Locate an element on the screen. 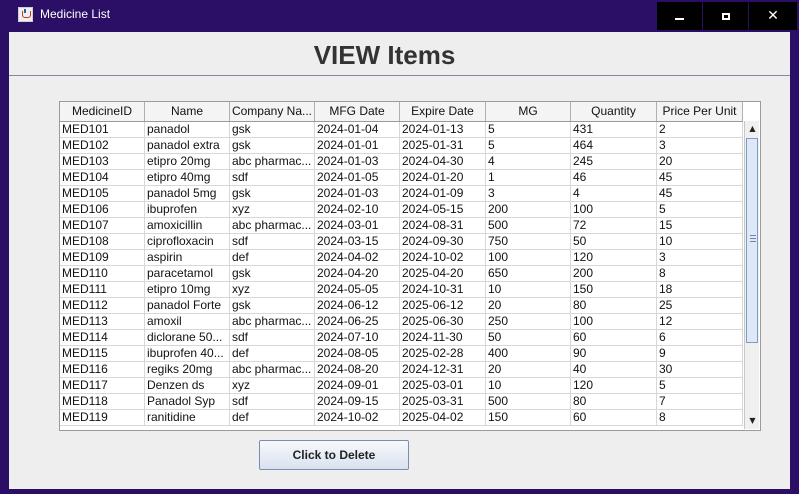 The image size is (799, 494). table-cell: 45 is located at coordinates (700, 193).